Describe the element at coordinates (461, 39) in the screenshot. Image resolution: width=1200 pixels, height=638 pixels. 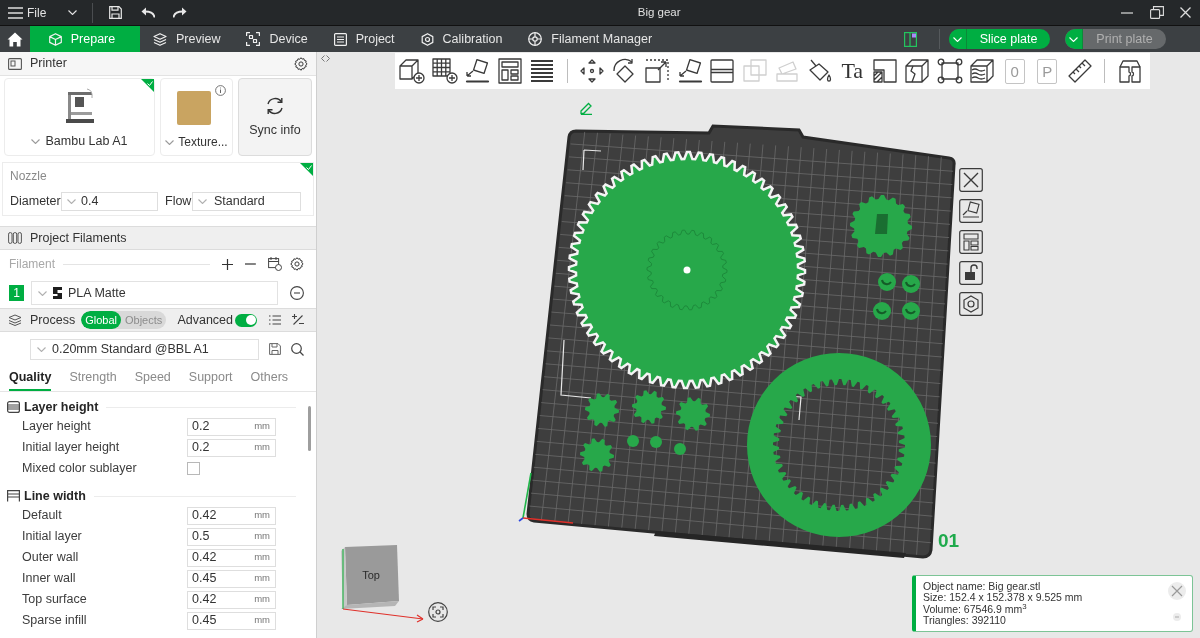
I see `nav-tab: Calibration` at that location.